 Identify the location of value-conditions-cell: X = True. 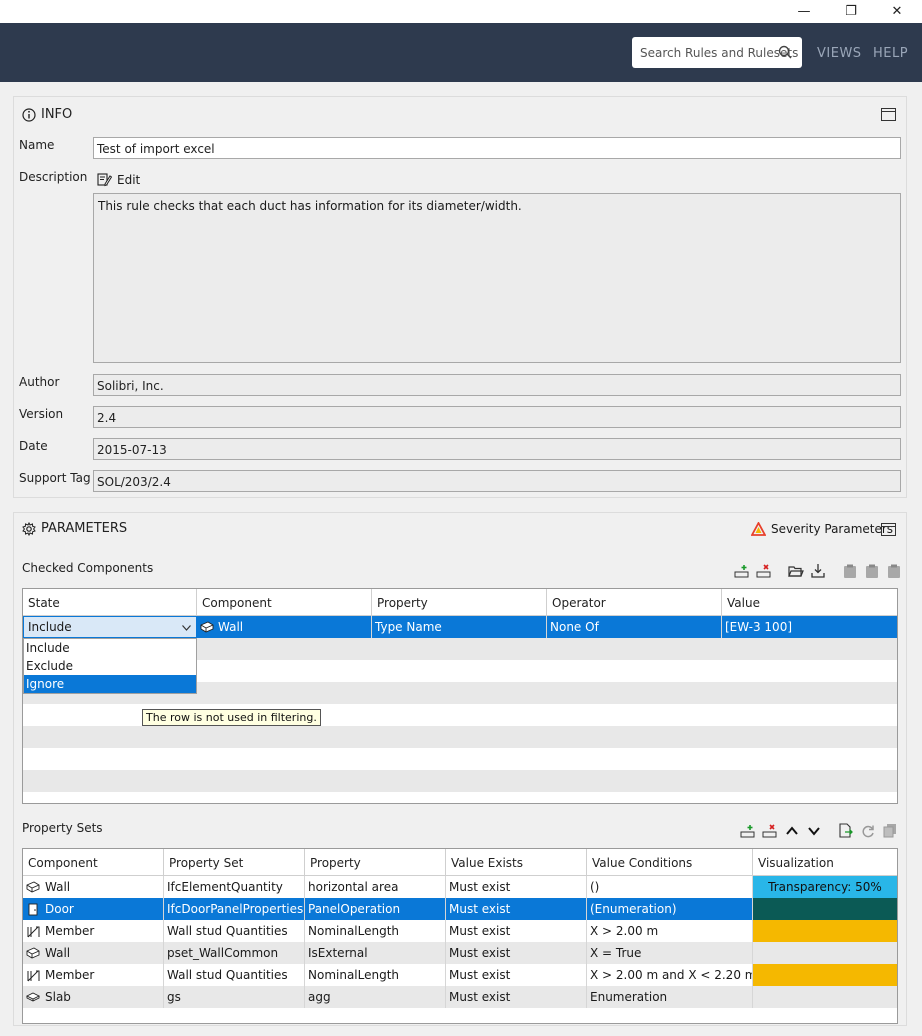
(670, 953).